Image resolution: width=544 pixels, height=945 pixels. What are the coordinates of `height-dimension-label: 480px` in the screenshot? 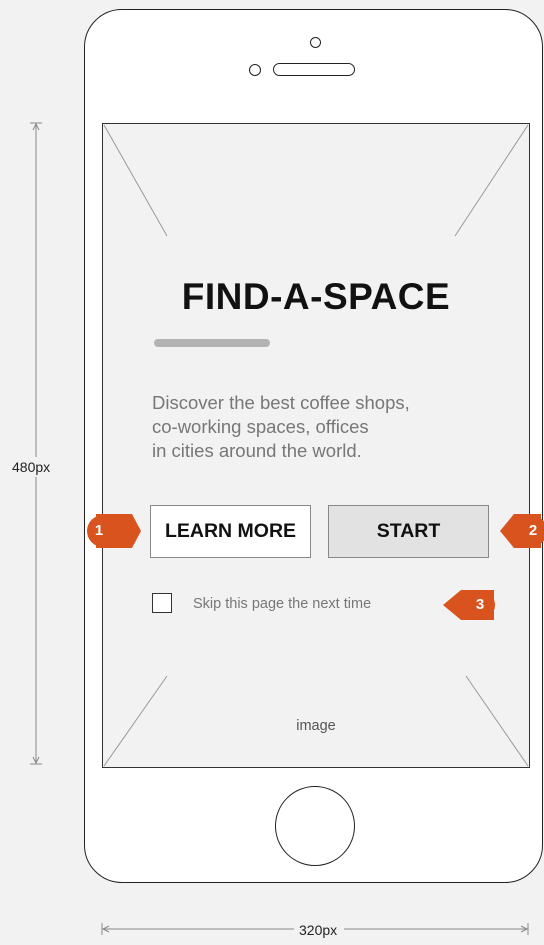 It's located at (31, 467).